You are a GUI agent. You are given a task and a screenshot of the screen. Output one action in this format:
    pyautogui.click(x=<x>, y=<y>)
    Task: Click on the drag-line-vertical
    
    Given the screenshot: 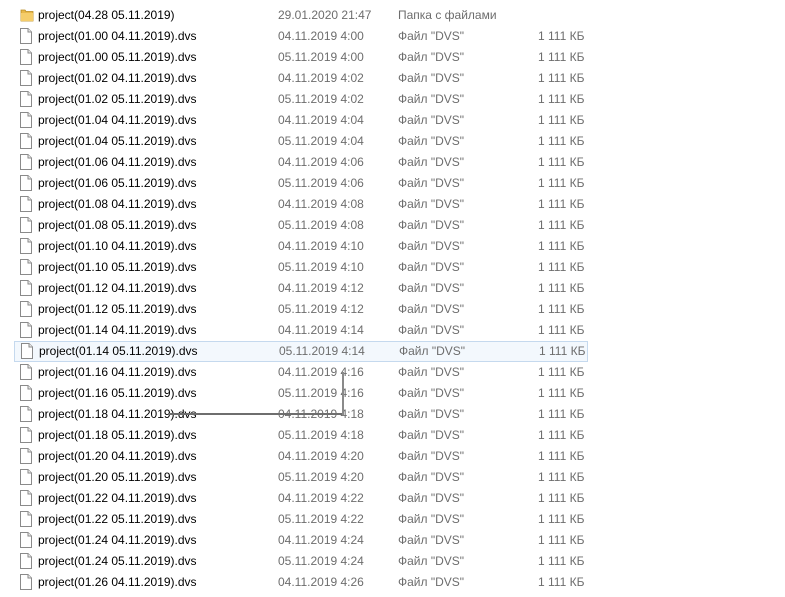 What is the action you would take?
    pyautogui.click(x=343, y=393)
    